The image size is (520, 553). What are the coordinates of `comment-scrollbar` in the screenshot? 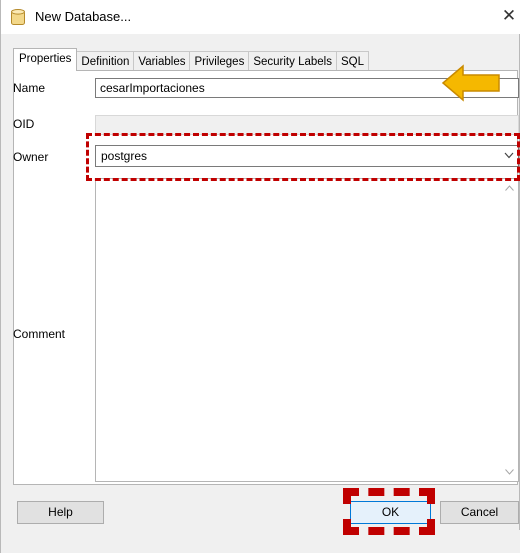 It's located at (509, 330).